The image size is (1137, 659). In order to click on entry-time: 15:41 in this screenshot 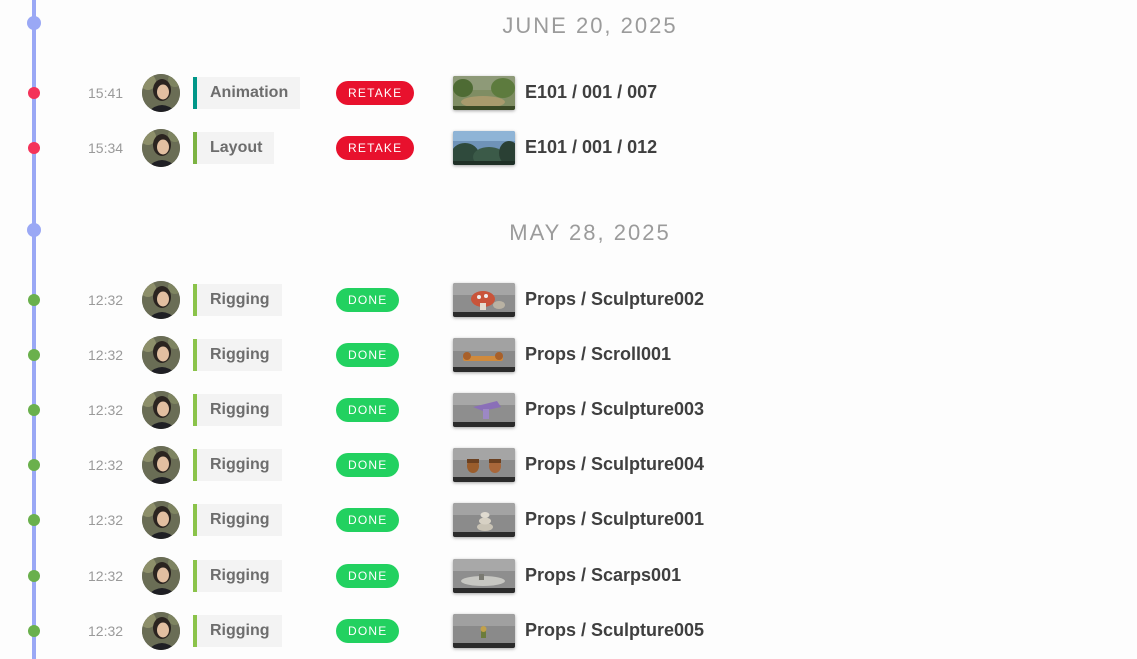, I will do `click(106, 93)`.